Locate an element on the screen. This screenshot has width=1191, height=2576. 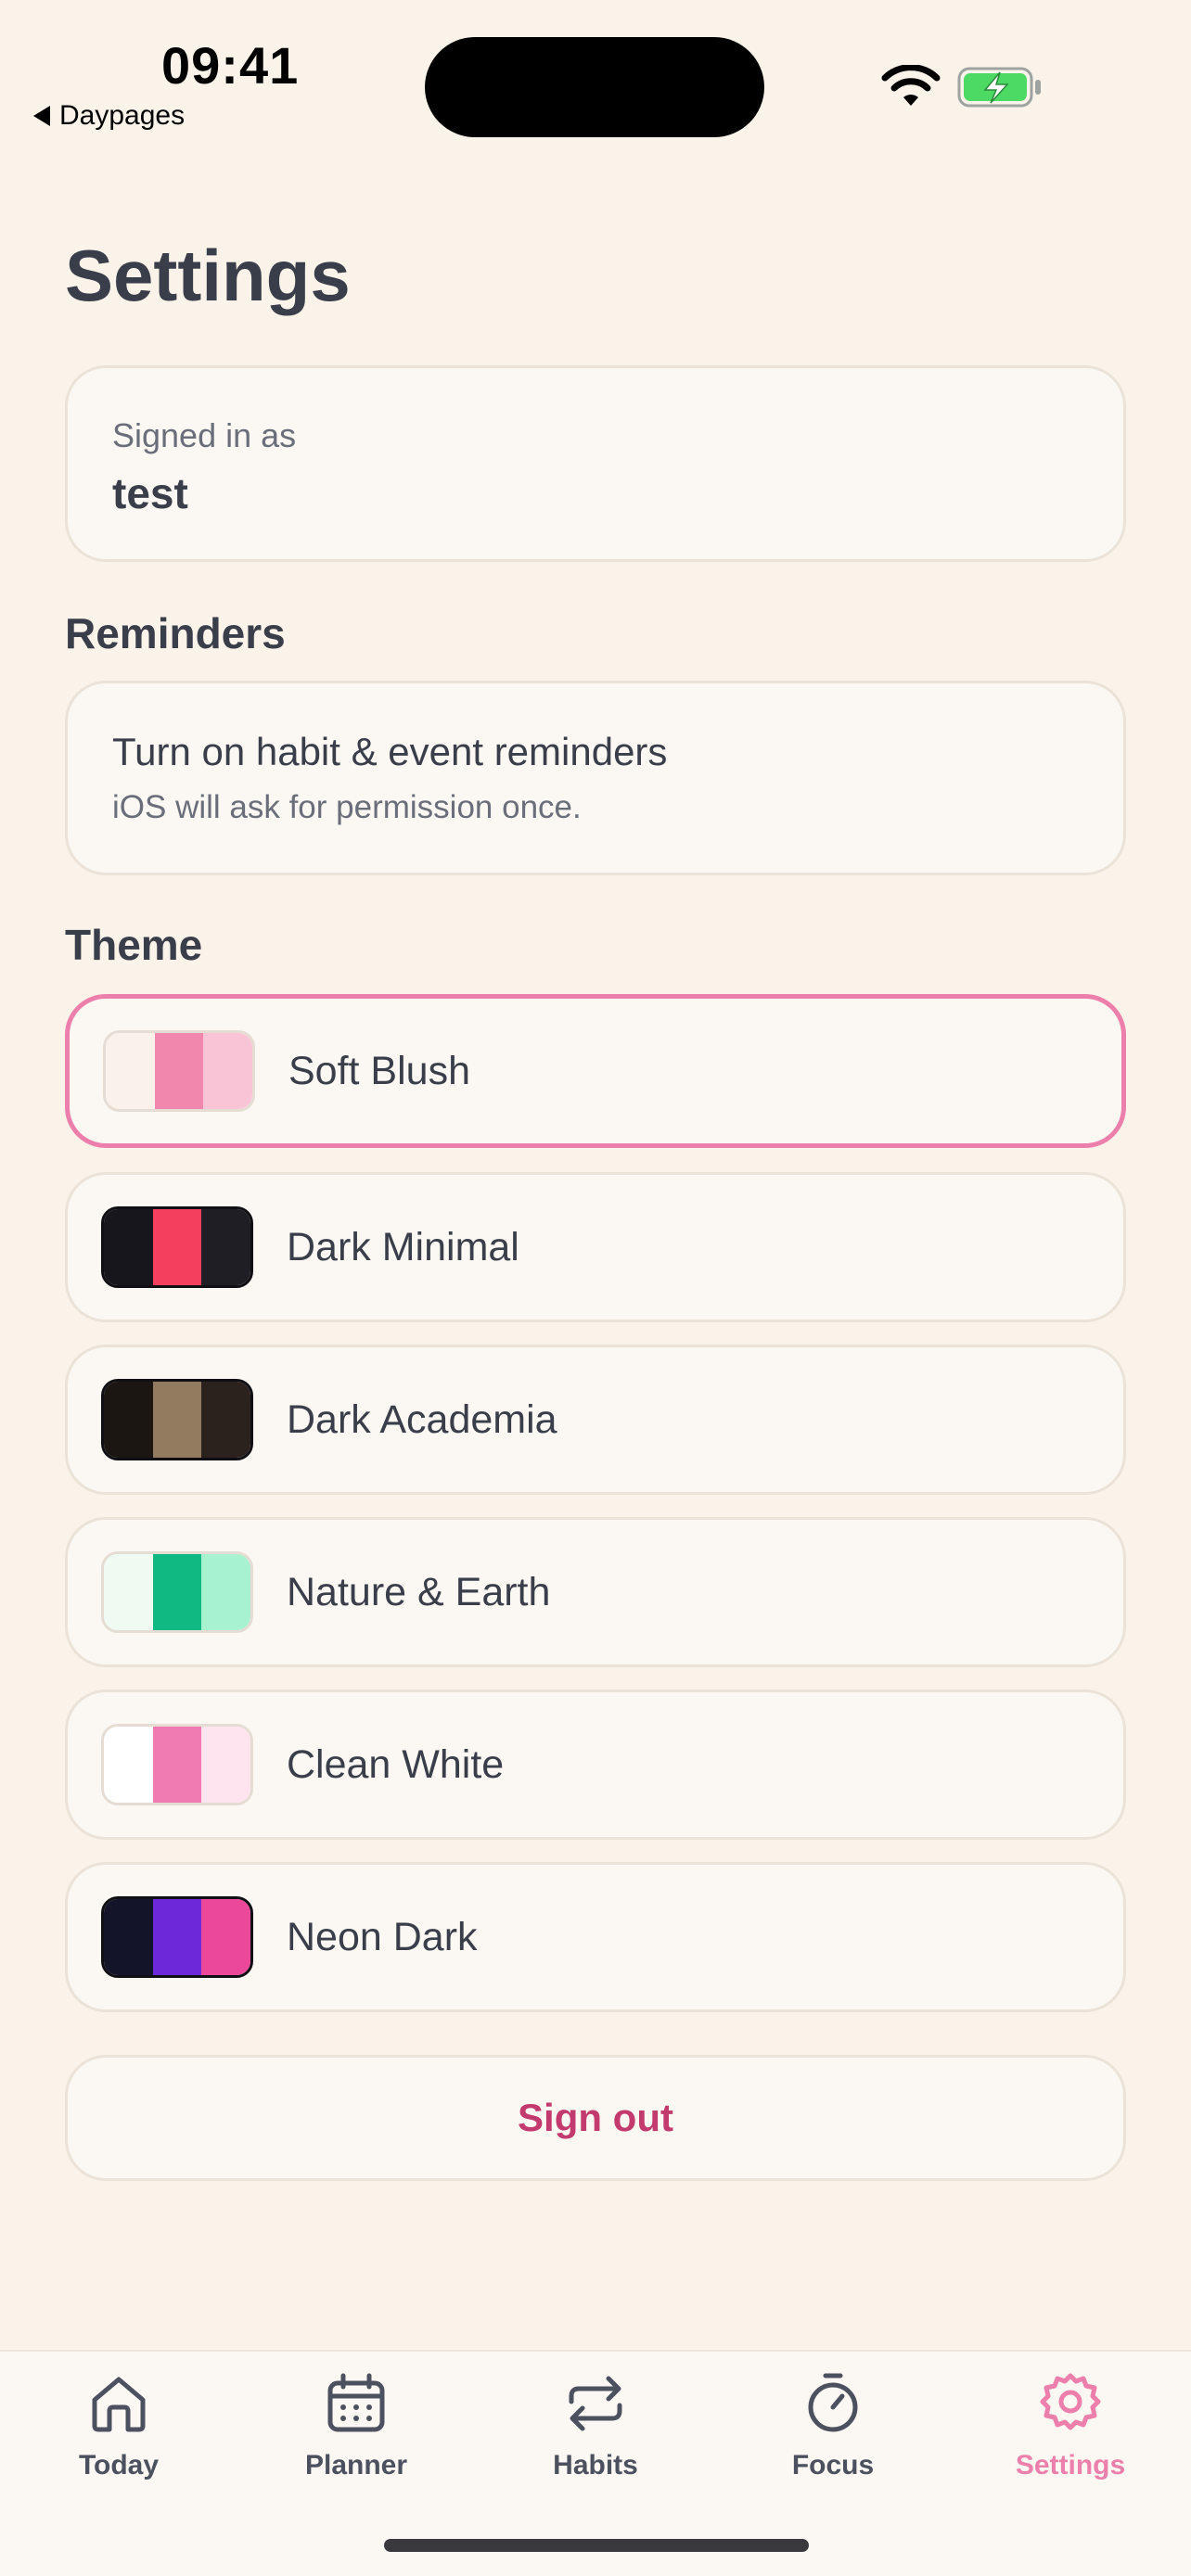
repeat-icon is located at coordinates (595, 2404).